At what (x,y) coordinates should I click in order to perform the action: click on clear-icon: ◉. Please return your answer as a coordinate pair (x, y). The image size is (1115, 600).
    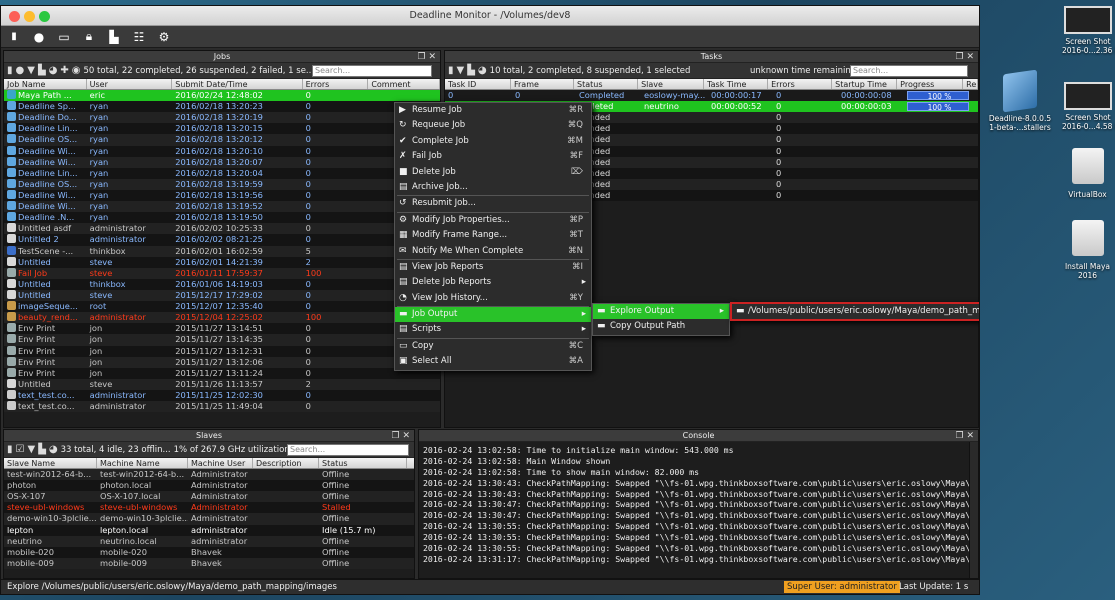
    Looking at the image, I should click on (76, 70).